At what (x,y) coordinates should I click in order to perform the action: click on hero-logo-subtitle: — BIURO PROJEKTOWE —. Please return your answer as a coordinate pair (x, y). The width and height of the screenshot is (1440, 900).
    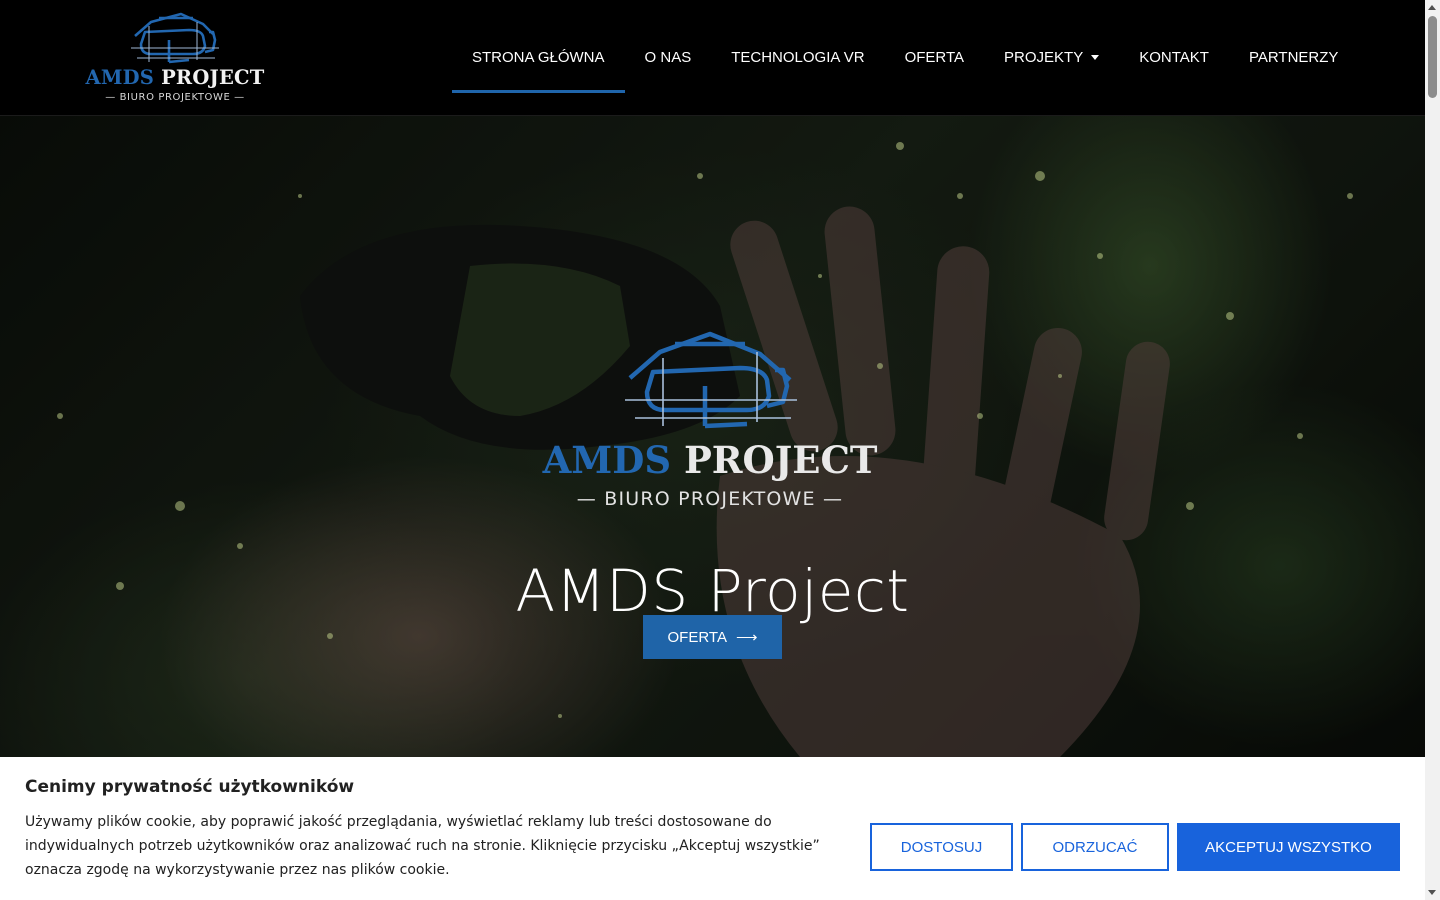
    Looking at the image, I should click on (710, 499).